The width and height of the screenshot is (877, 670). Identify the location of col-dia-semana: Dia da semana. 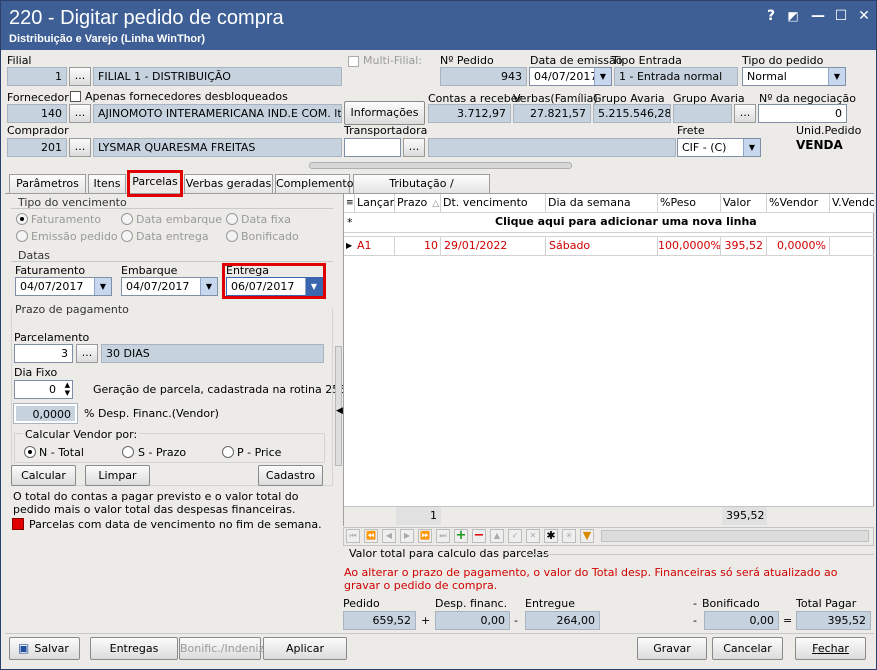
(602, 203).